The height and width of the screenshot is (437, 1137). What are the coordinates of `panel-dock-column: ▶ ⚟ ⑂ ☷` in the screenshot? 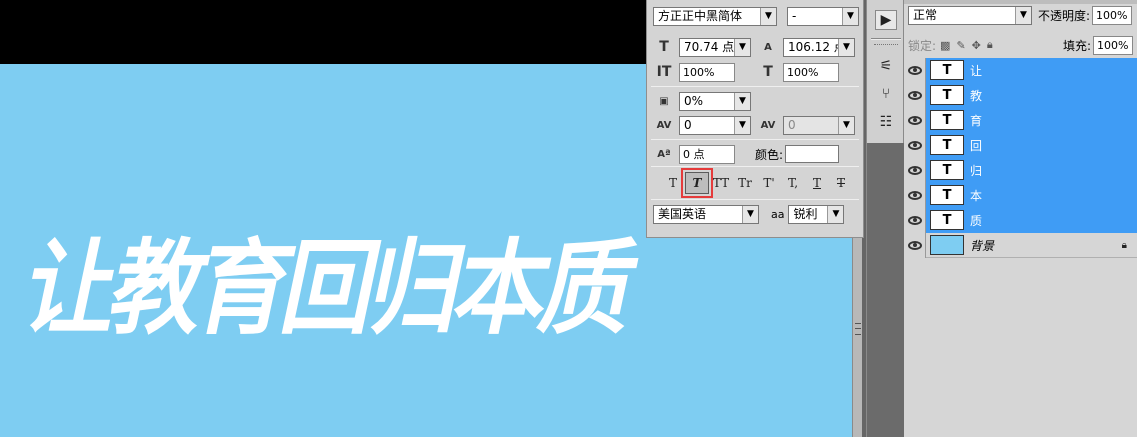 It's located at (885, 218).